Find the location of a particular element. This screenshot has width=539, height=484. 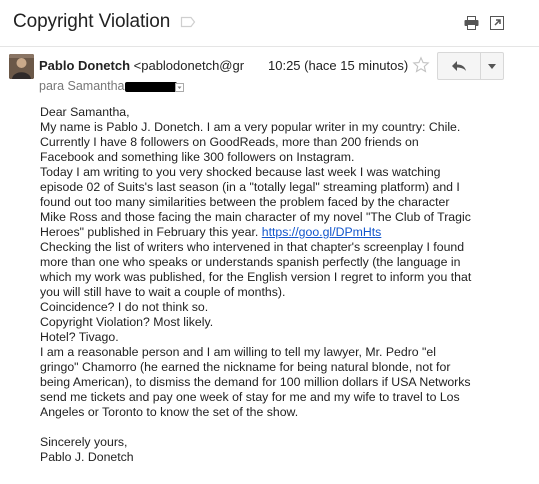

reply-button is located at coordinates (460, 66).